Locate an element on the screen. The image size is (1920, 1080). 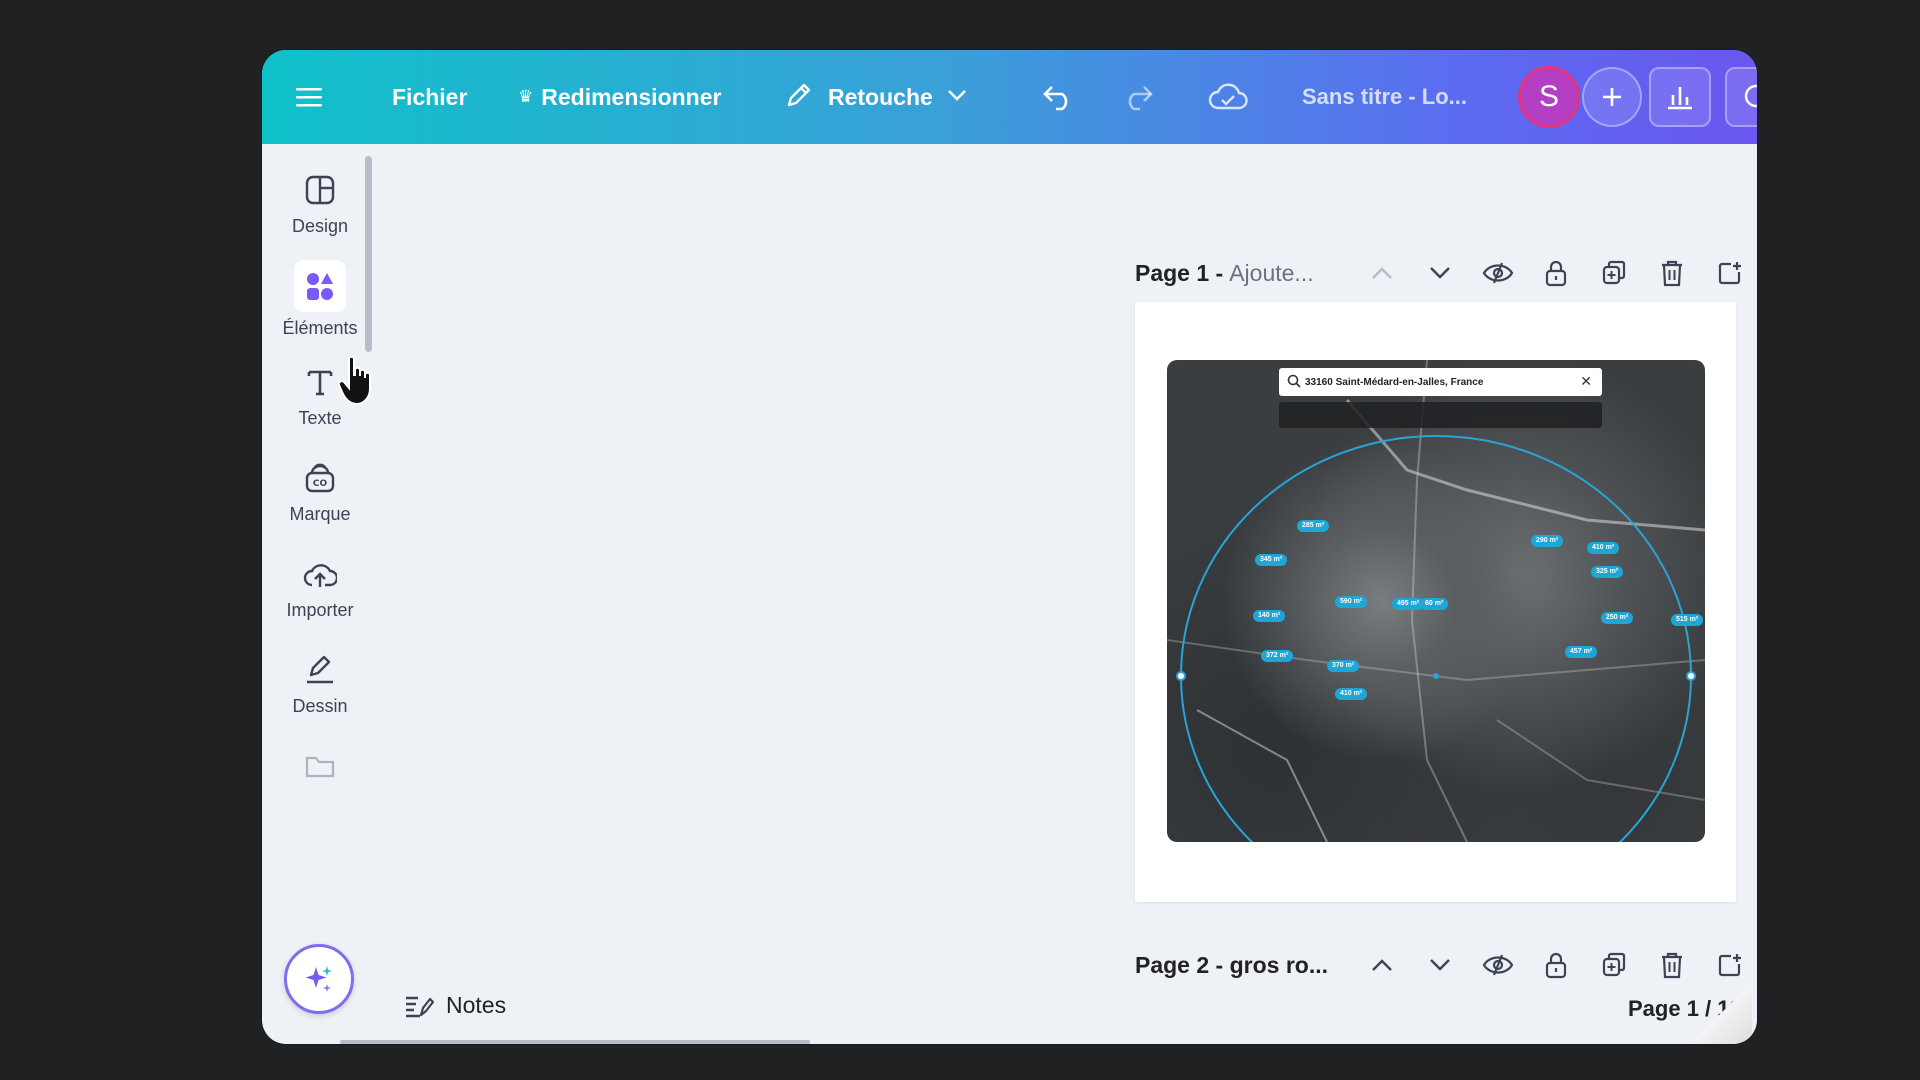
price-tag: 140 m² is located at coordinates (1269, 616).